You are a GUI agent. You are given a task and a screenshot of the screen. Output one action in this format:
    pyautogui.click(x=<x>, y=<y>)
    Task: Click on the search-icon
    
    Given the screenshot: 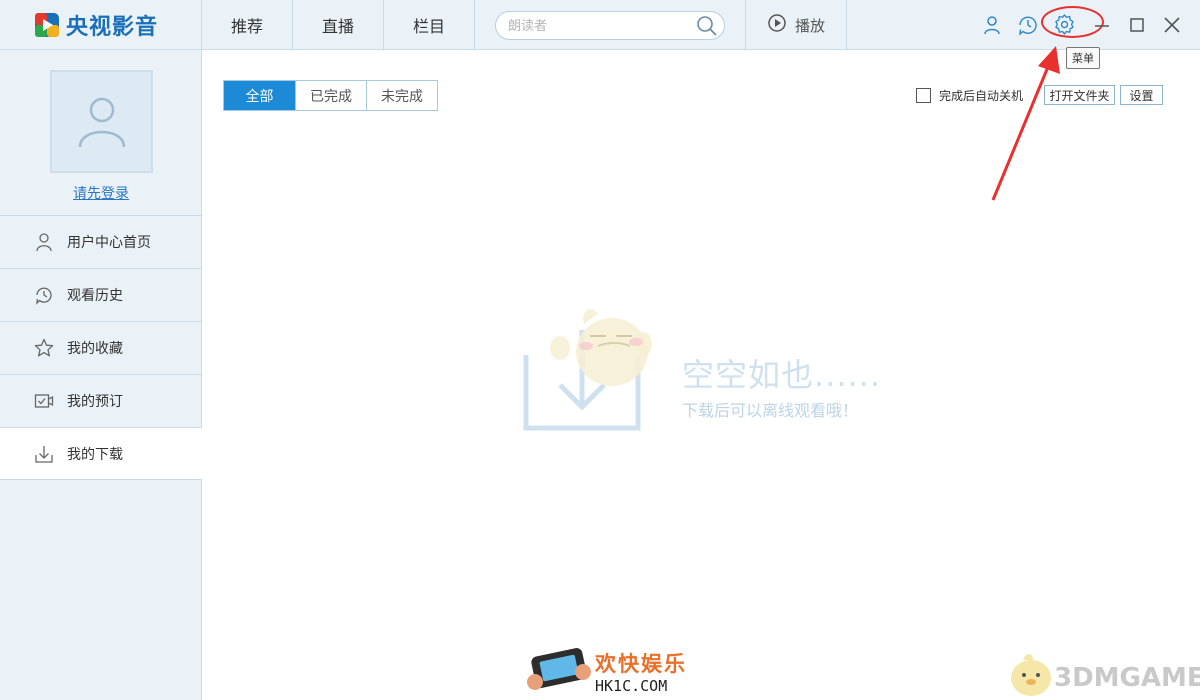 What is the action you would take?
    pyautogui.click(x=707, y=26)
    